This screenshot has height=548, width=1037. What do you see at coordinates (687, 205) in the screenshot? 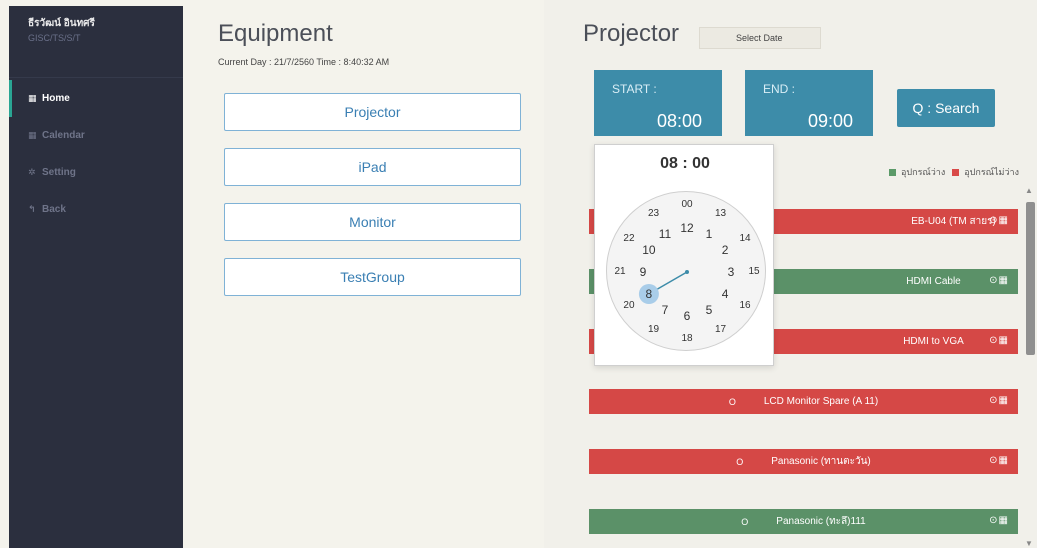
I see `outer-hour-00: 00` at bounding box center [687, 205].